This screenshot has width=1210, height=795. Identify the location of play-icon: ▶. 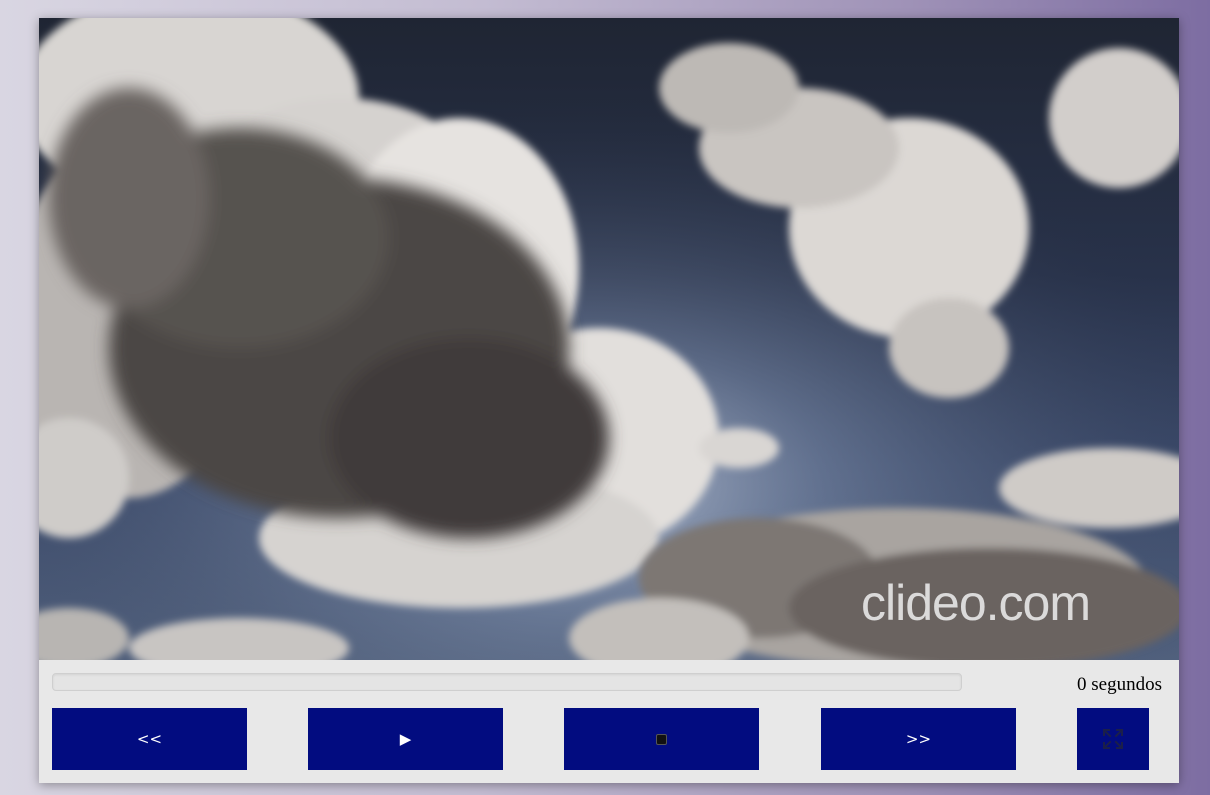
(405, 739).